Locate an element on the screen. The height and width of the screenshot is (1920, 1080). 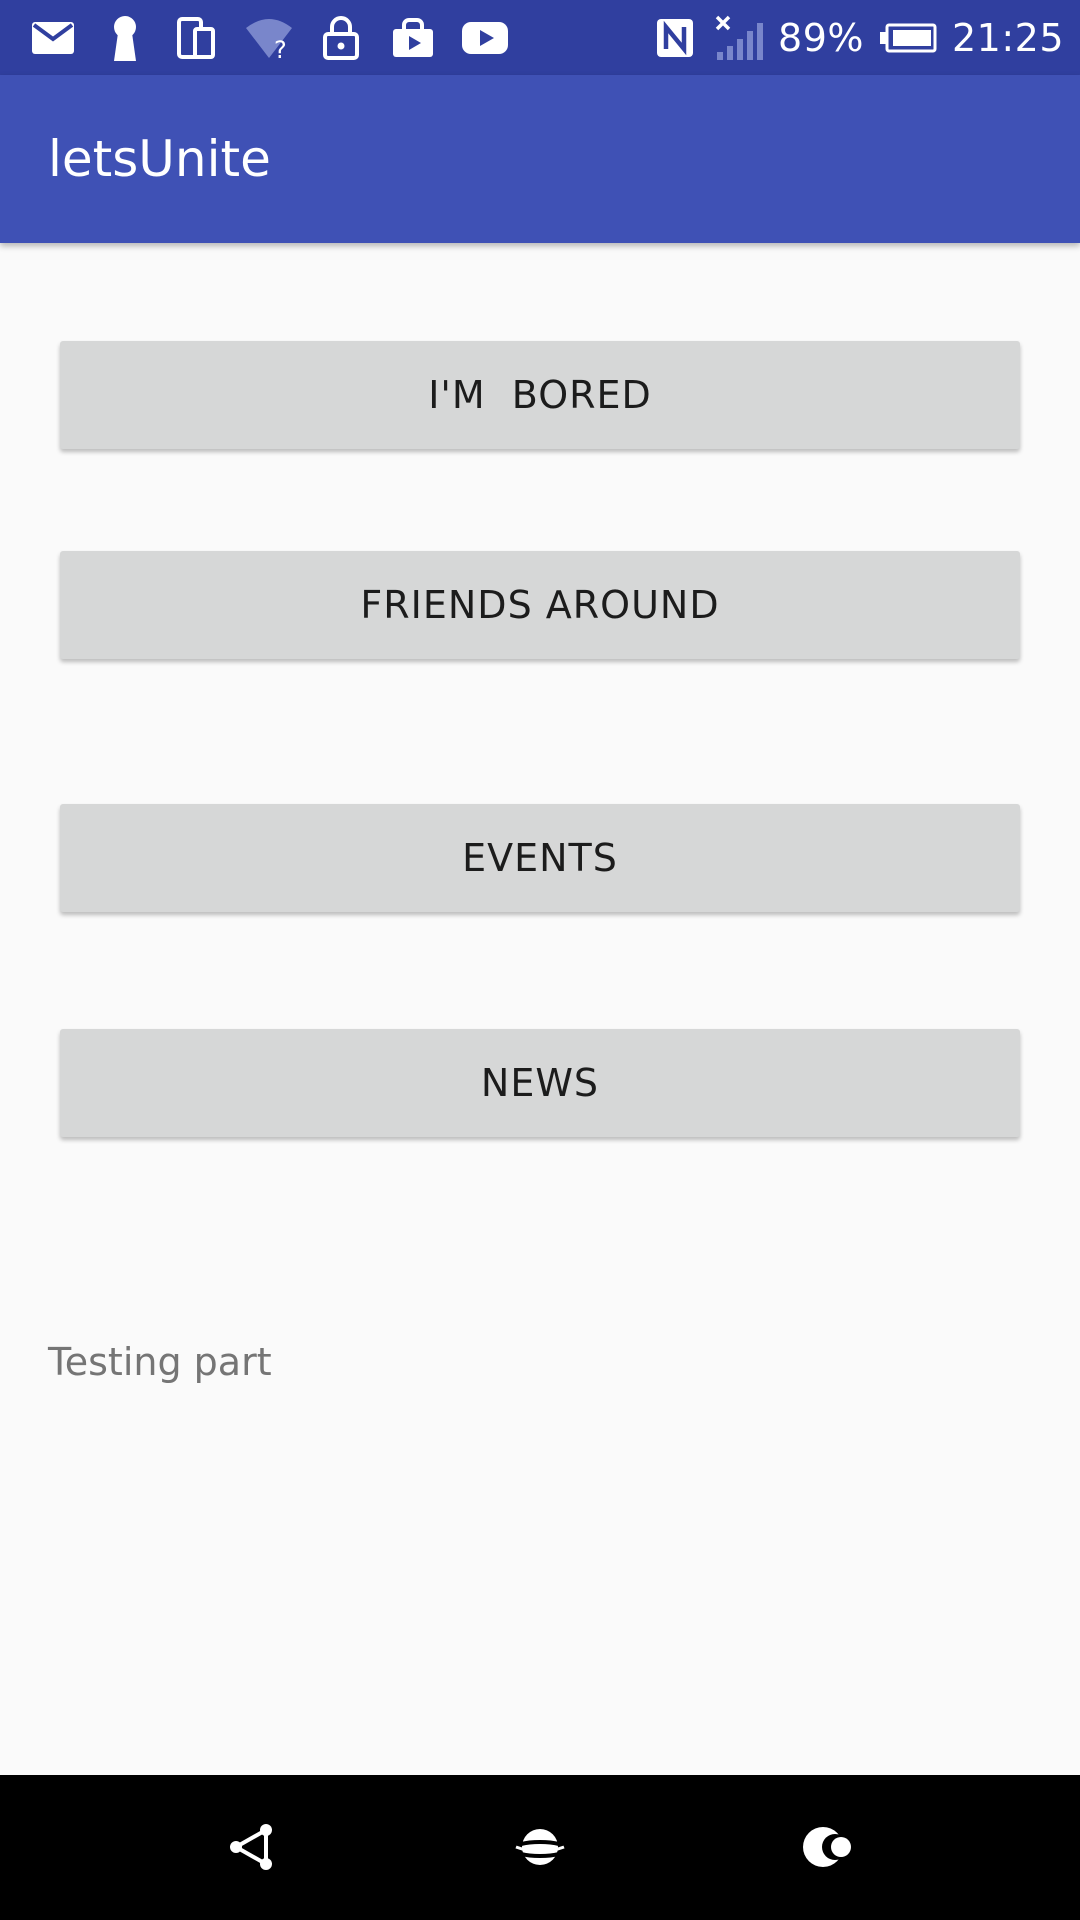
status-icons-left: ? is located at coordinates (269, 37).